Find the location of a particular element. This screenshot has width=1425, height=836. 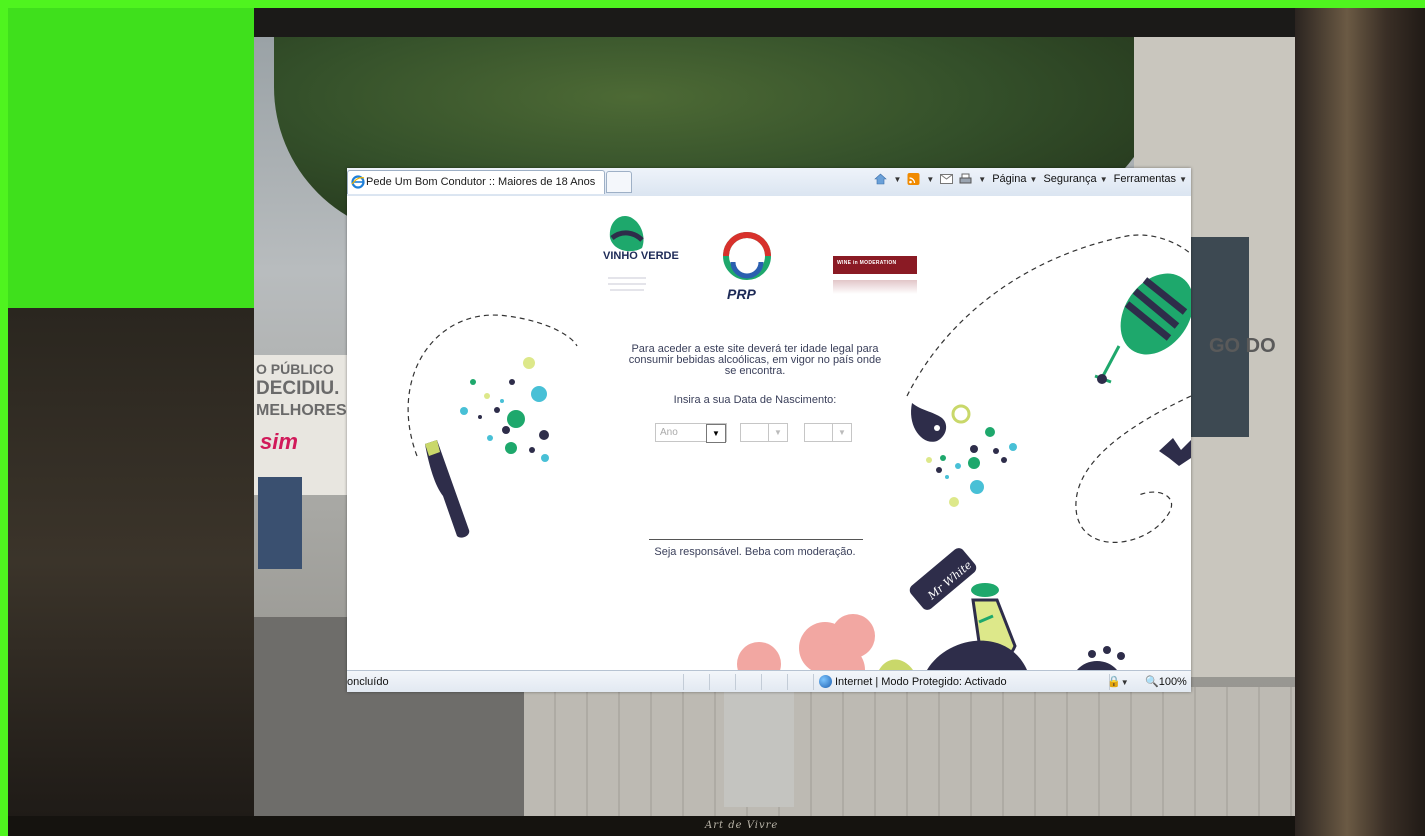

print-dropdown-icon: ▼ is located at coordinates (982, 179).